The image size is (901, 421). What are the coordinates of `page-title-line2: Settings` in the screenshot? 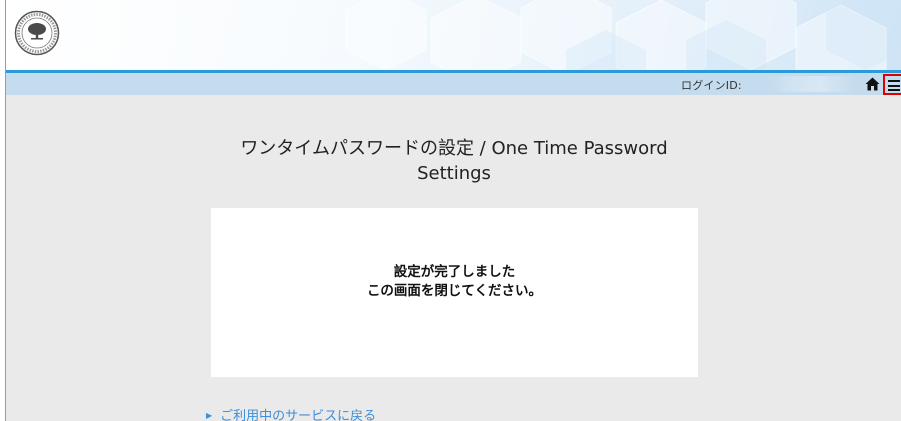 It's located at (454, 173).